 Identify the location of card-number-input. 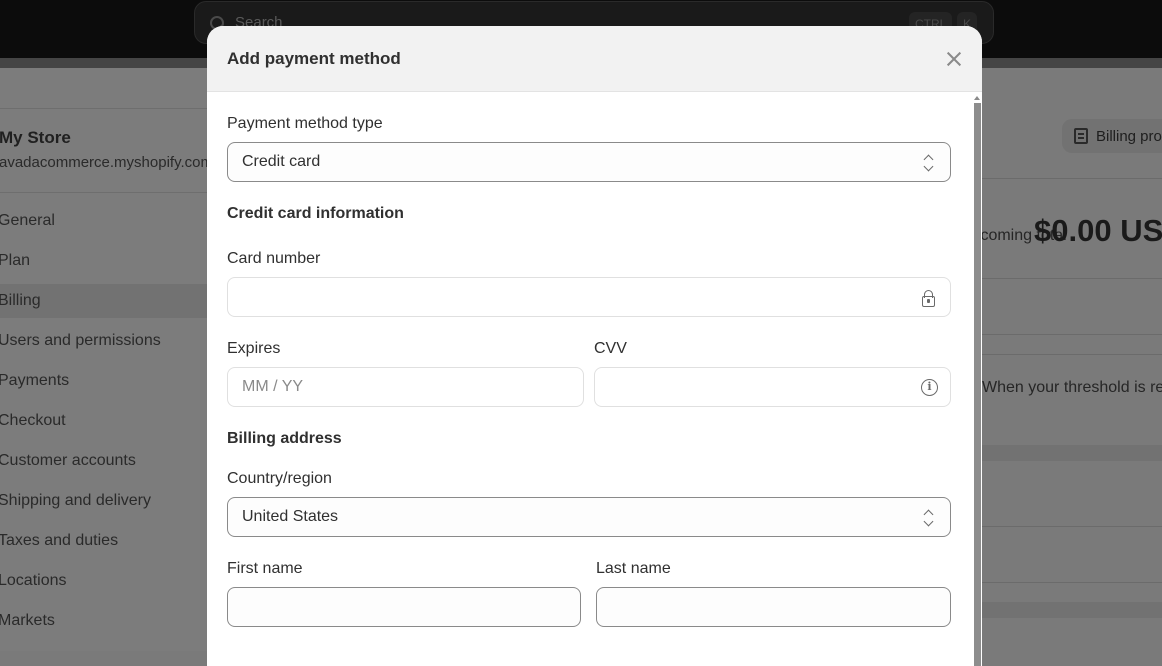
(589, 297).